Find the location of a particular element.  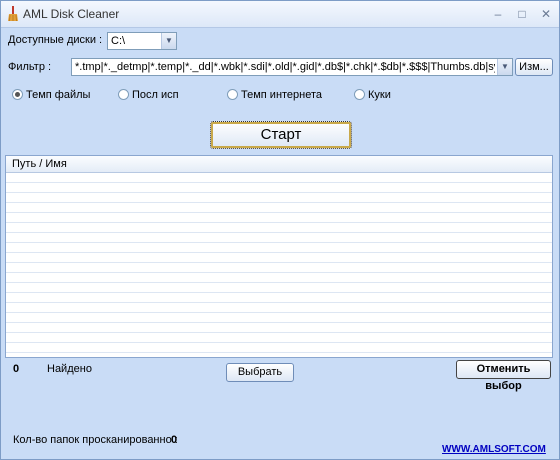

title-bar: AML Disk Cleaner – □ ✕ is located at coordinates (280, 14).